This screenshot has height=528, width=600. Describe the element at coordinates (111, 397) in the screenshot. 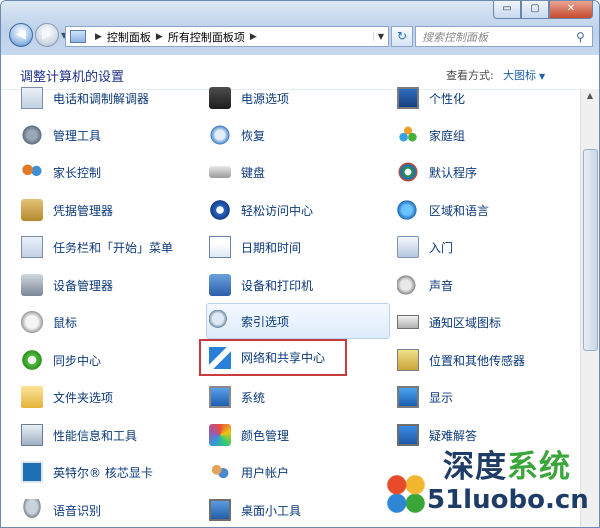

I see `item-folder-options: 文件夹选项` at that location.